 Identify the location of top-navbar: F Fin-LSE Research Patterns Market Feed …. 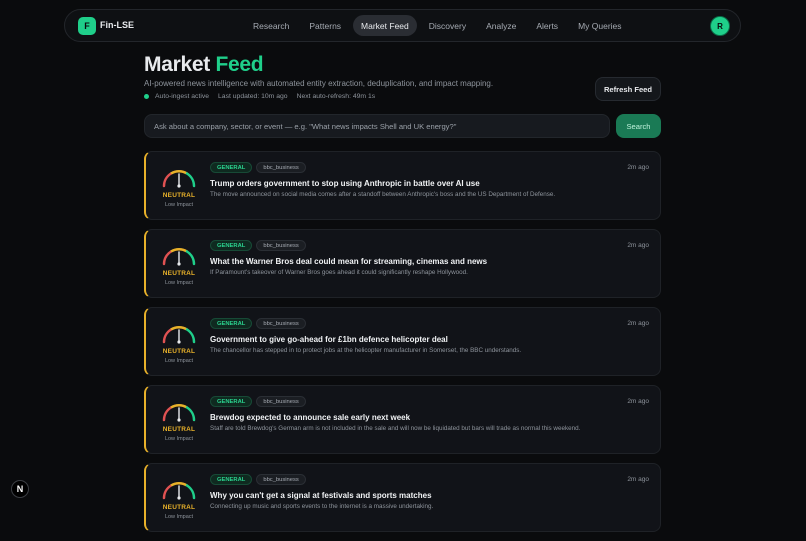
(402, 25).